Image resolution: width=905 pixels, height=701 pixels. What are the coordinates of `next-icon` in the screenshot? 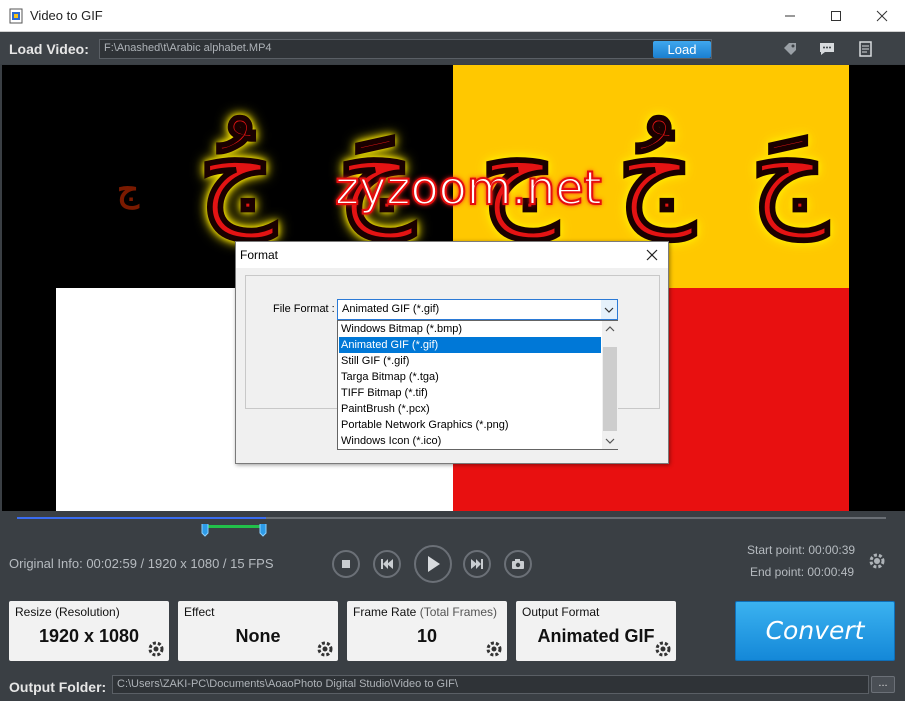 It's located at (477, 564).